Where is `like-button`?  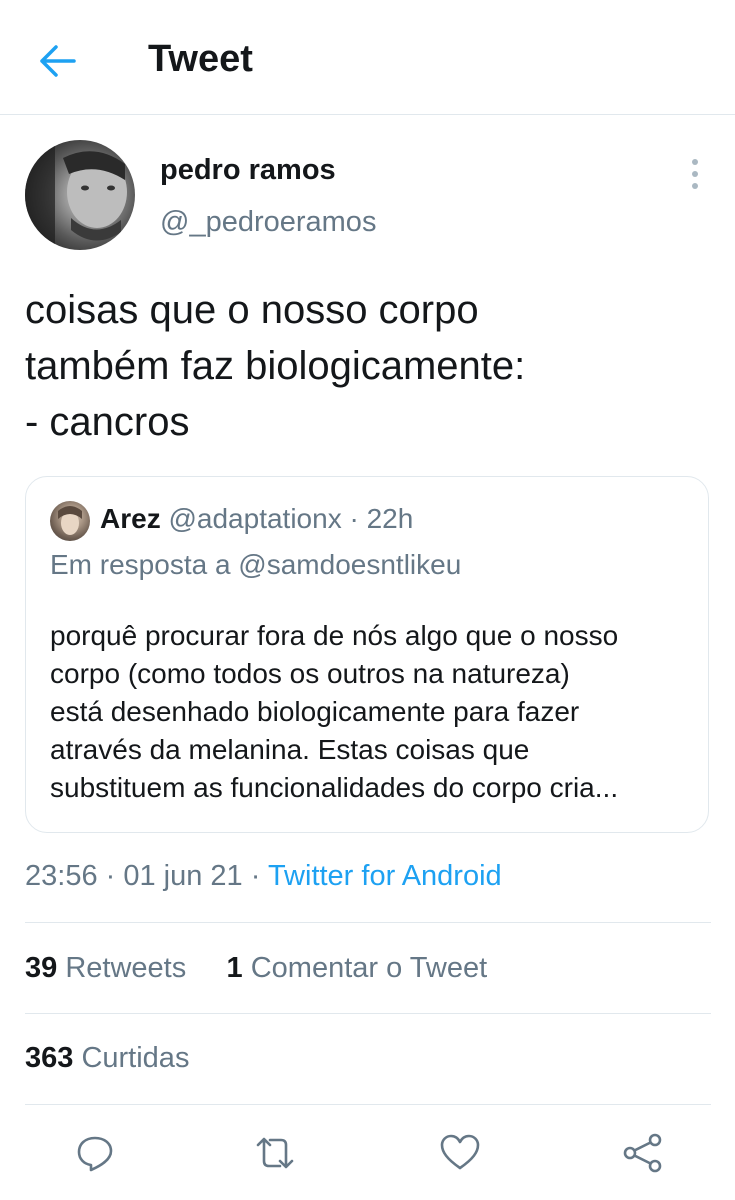 like-button is located at coordinates (460, 1153).